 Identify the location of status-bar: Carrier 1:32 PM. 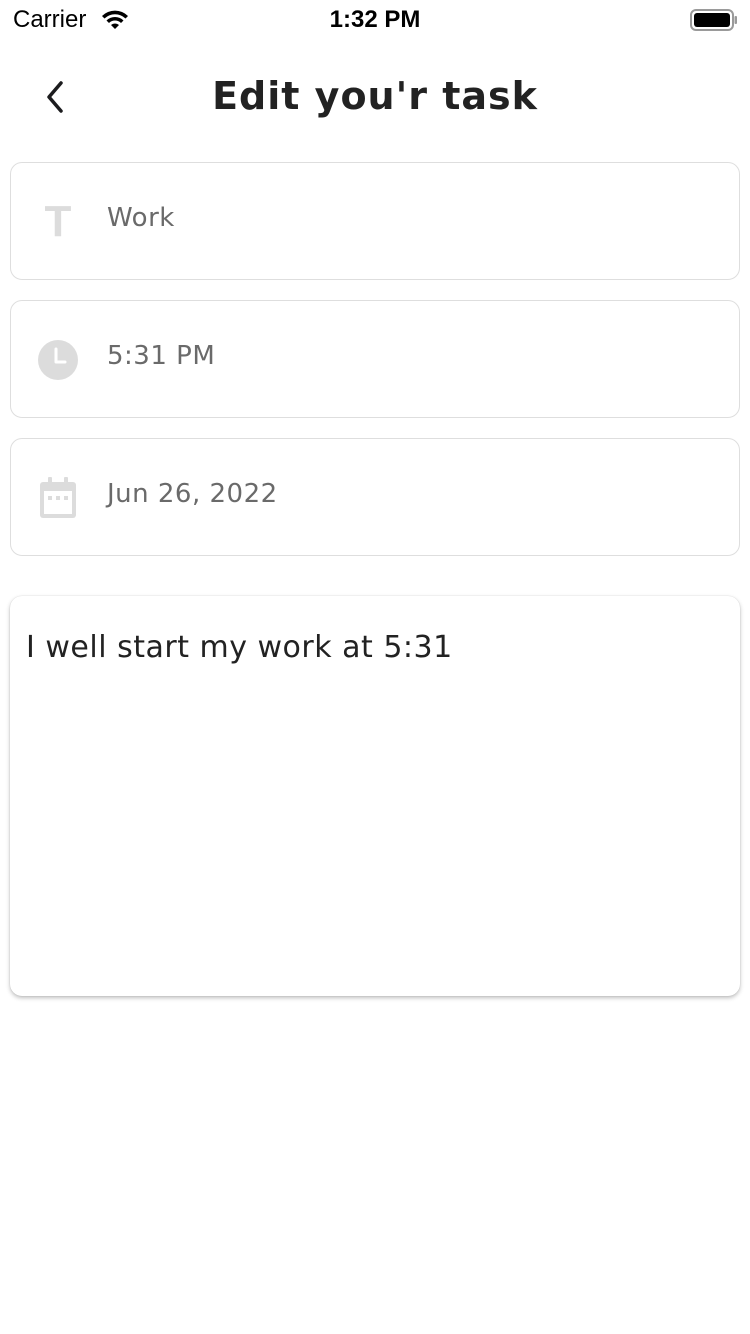
(375, 20).